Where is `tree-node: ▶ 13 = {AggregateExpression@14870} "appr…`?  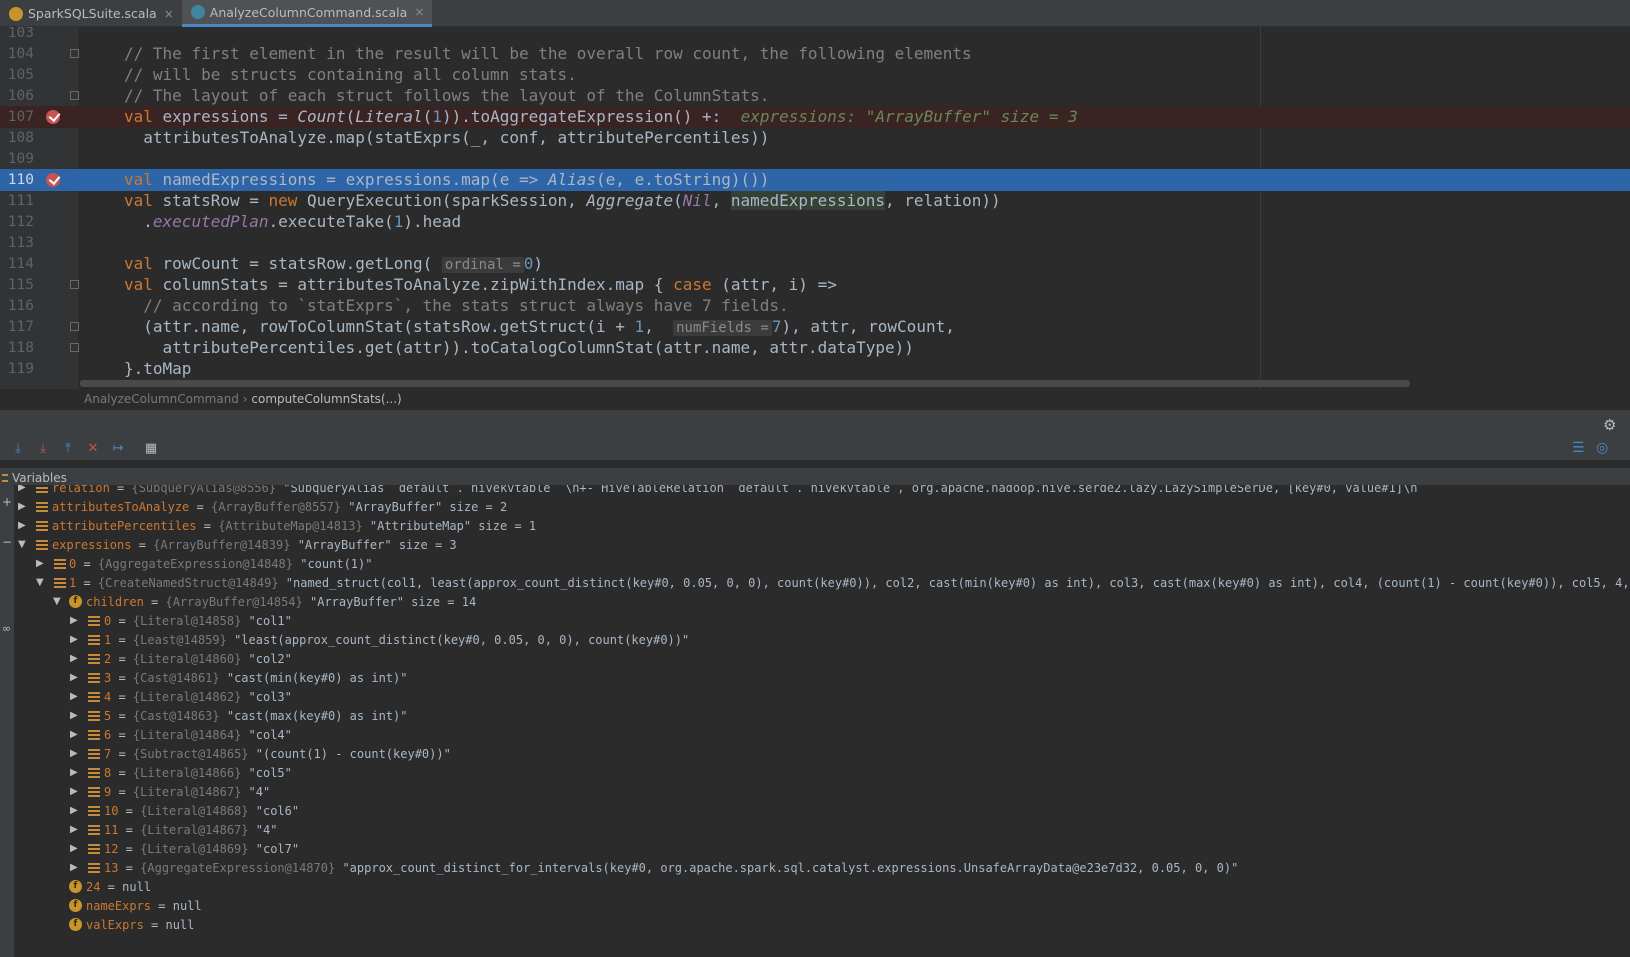 tree-node: ▶ 13 = {AggregateExpression@14870} "appr… is located at coordinates (626, 868).